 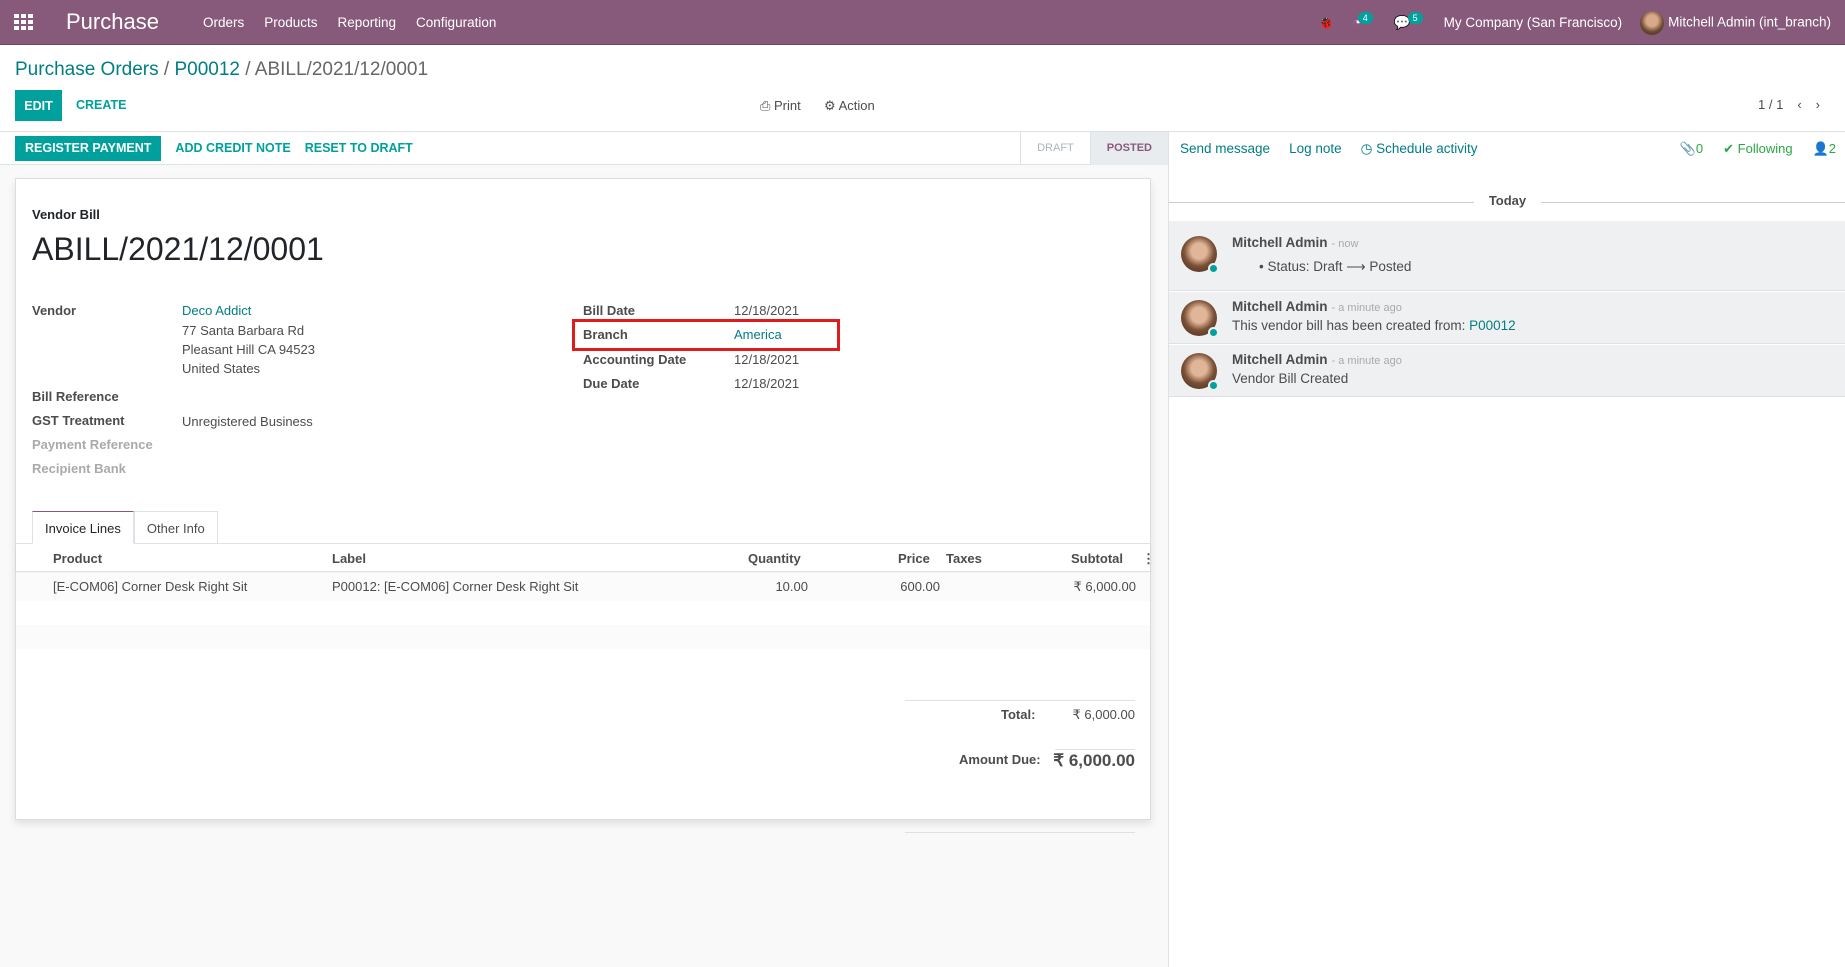 What do you see at coordinates (1148, 559) in the screenshot?
I see `optional-columns-icon: ⋮` at bounding box center [1148, 559].